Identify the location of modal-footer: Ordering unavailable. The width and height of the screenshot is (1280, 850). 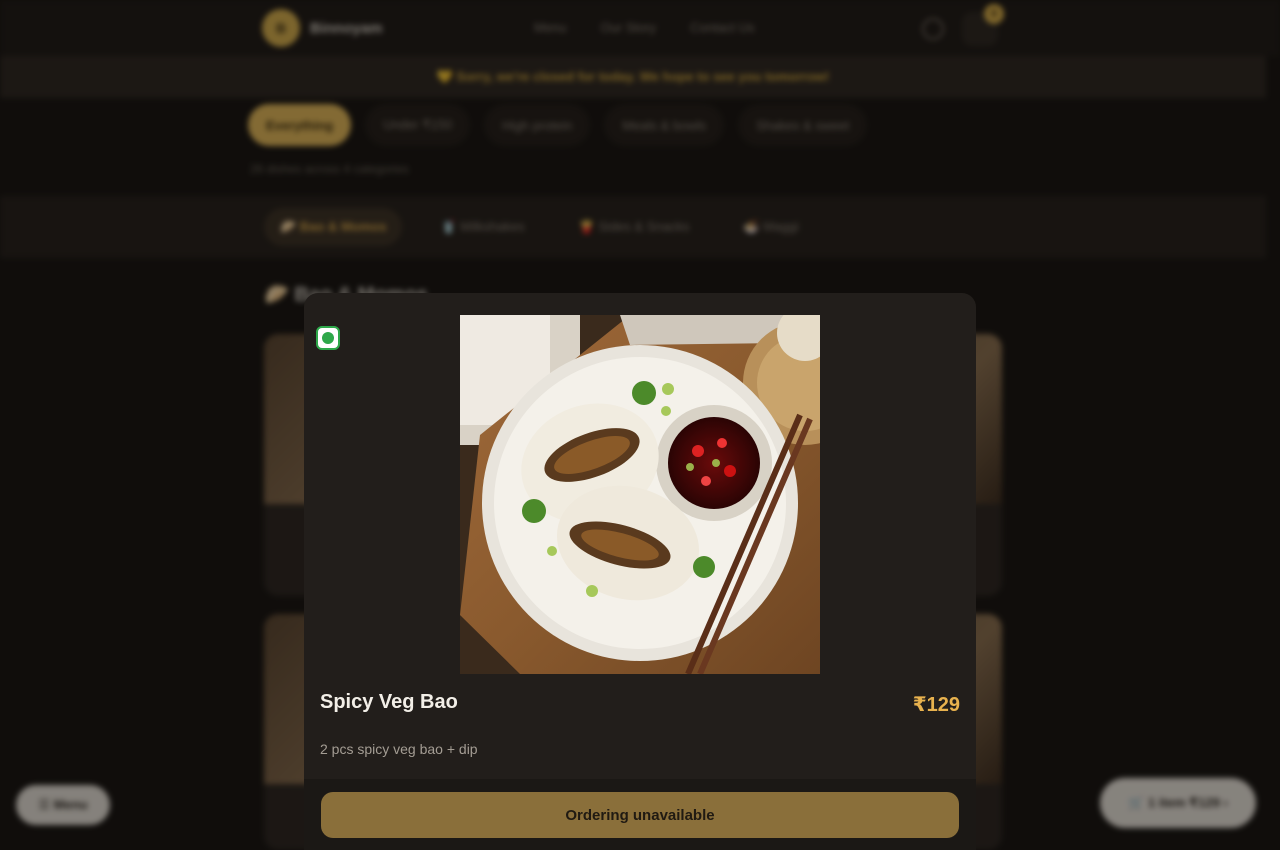
(640, 814).